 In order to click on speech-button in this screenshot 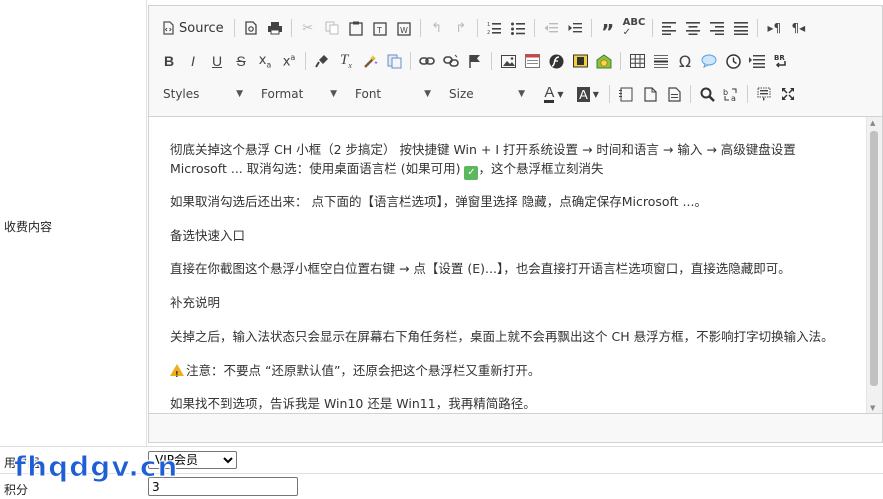, I will do `click(709, 61)`.